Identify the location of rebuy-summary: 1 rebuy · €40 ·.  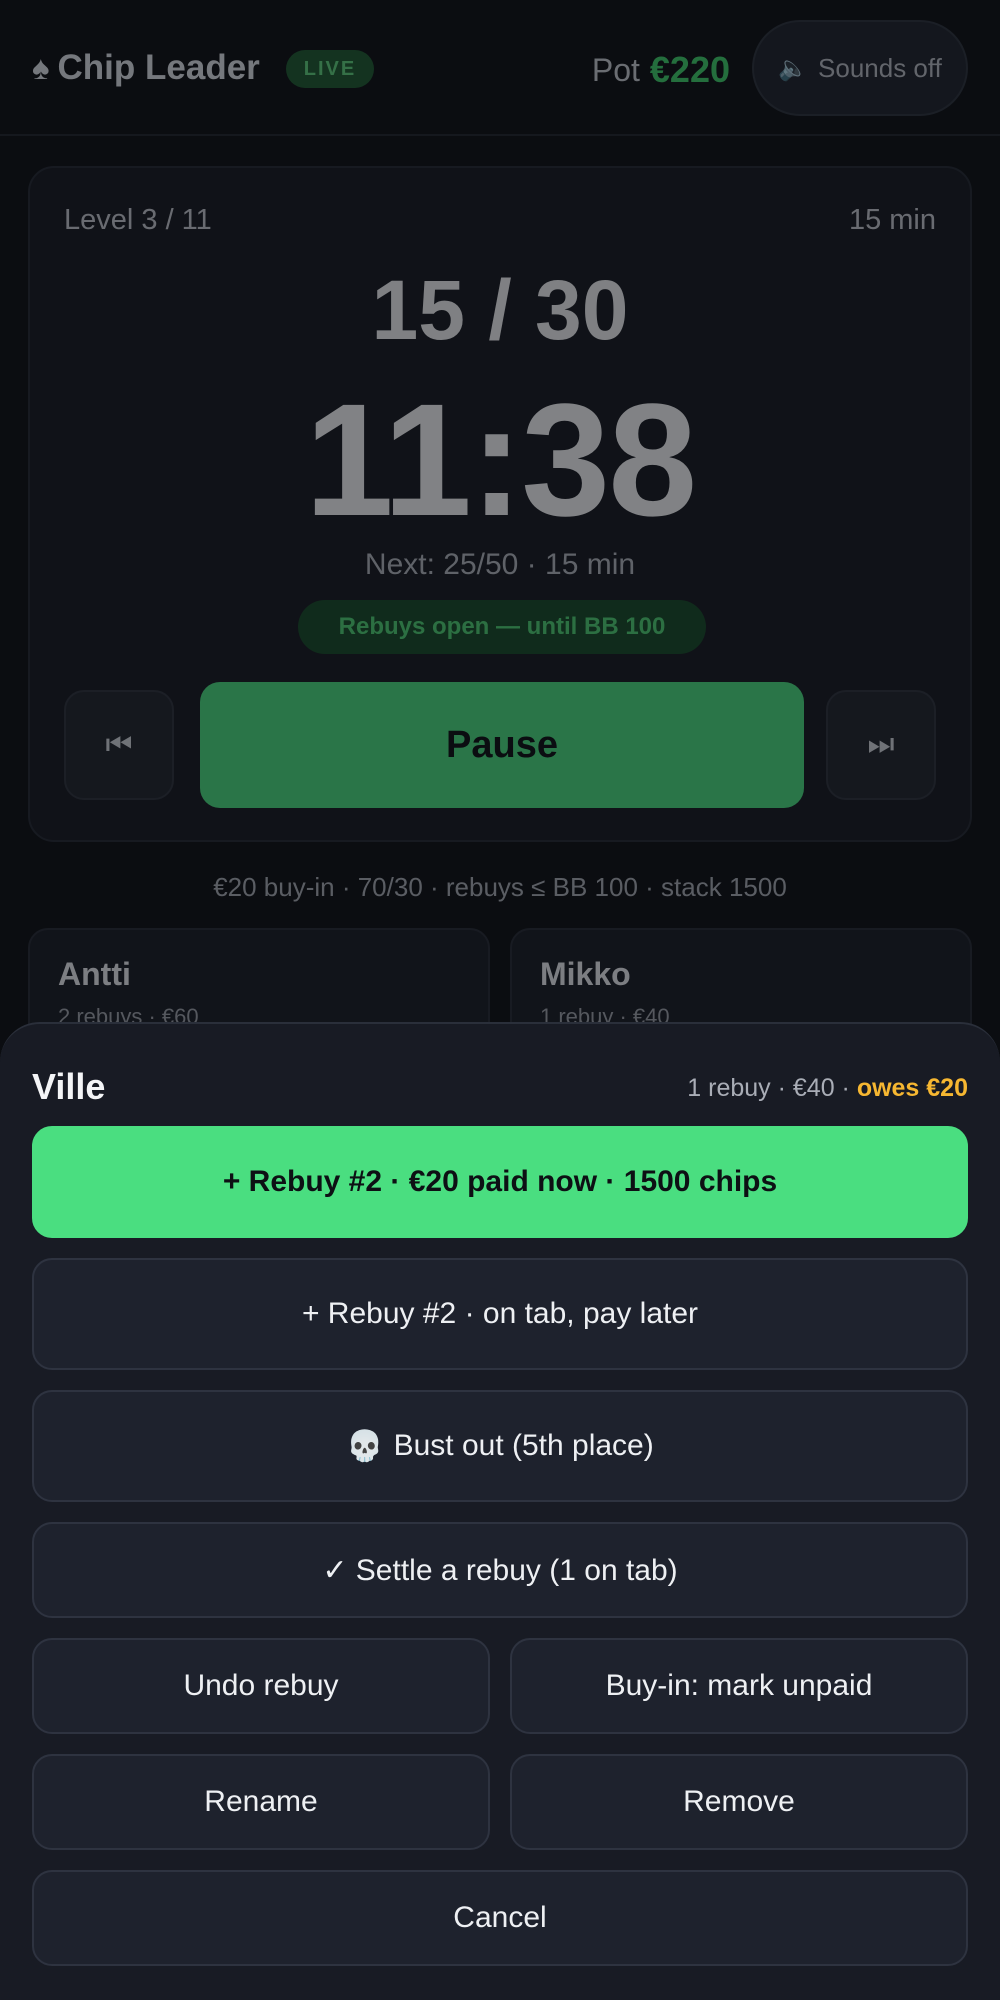
(772, 1088).